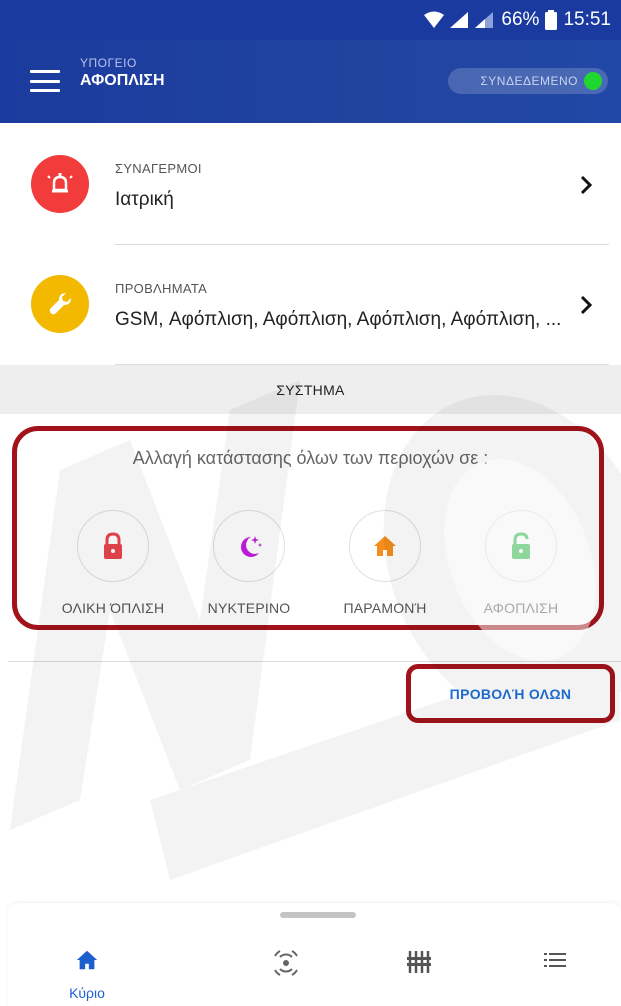 The width and height of the screenshot is (621, 1006). I want to click on system-section-header: ΣΥΣΤΗΜΑ, so click(310, 389).